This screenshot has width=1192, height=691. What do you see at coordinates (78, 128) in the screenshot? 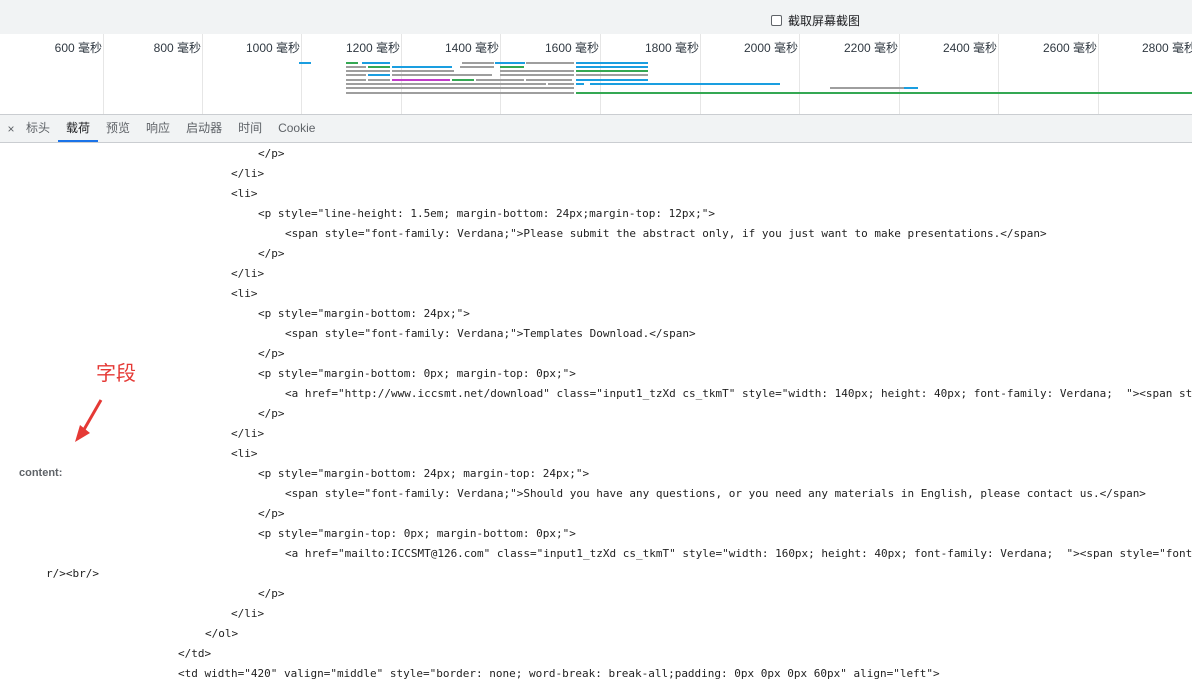
I see `tab-payload: 载荷` at bounding box center [78, 128].